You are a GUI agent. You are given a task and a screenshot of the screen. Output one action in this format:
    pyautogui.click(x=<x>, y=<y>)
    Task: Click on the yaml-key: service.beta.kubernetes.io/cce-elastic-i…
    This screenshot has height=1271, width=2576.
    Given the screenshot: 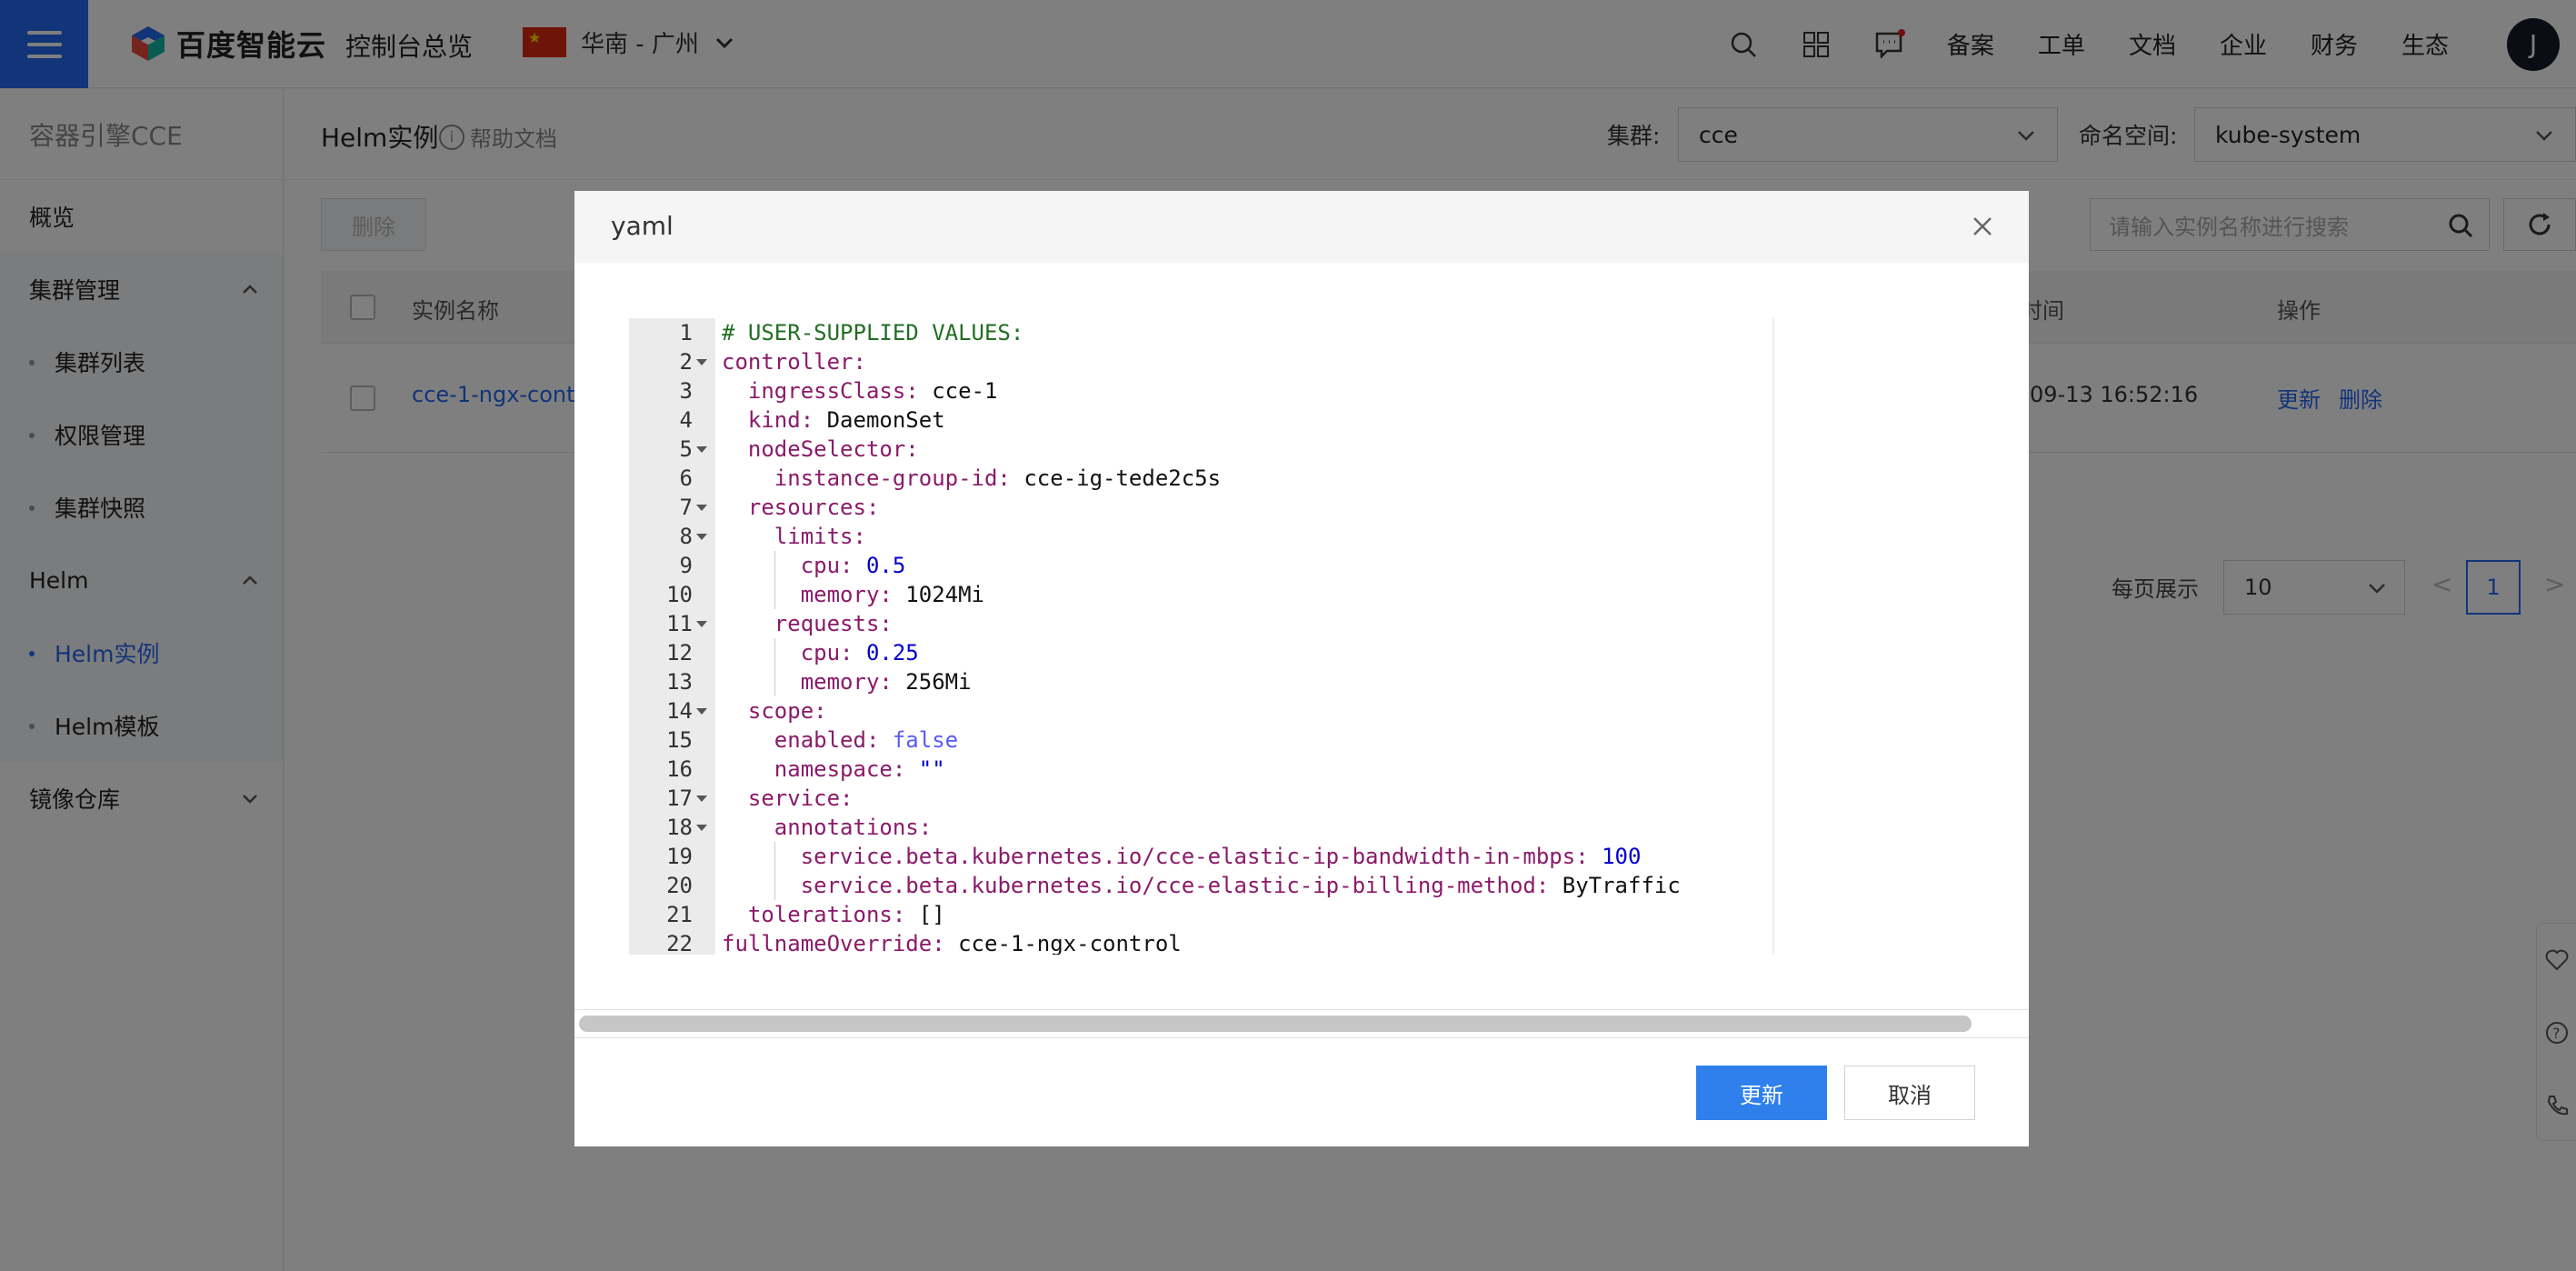 What is the action you would take?
    pyautogui.click(x=1175, y=885)
    